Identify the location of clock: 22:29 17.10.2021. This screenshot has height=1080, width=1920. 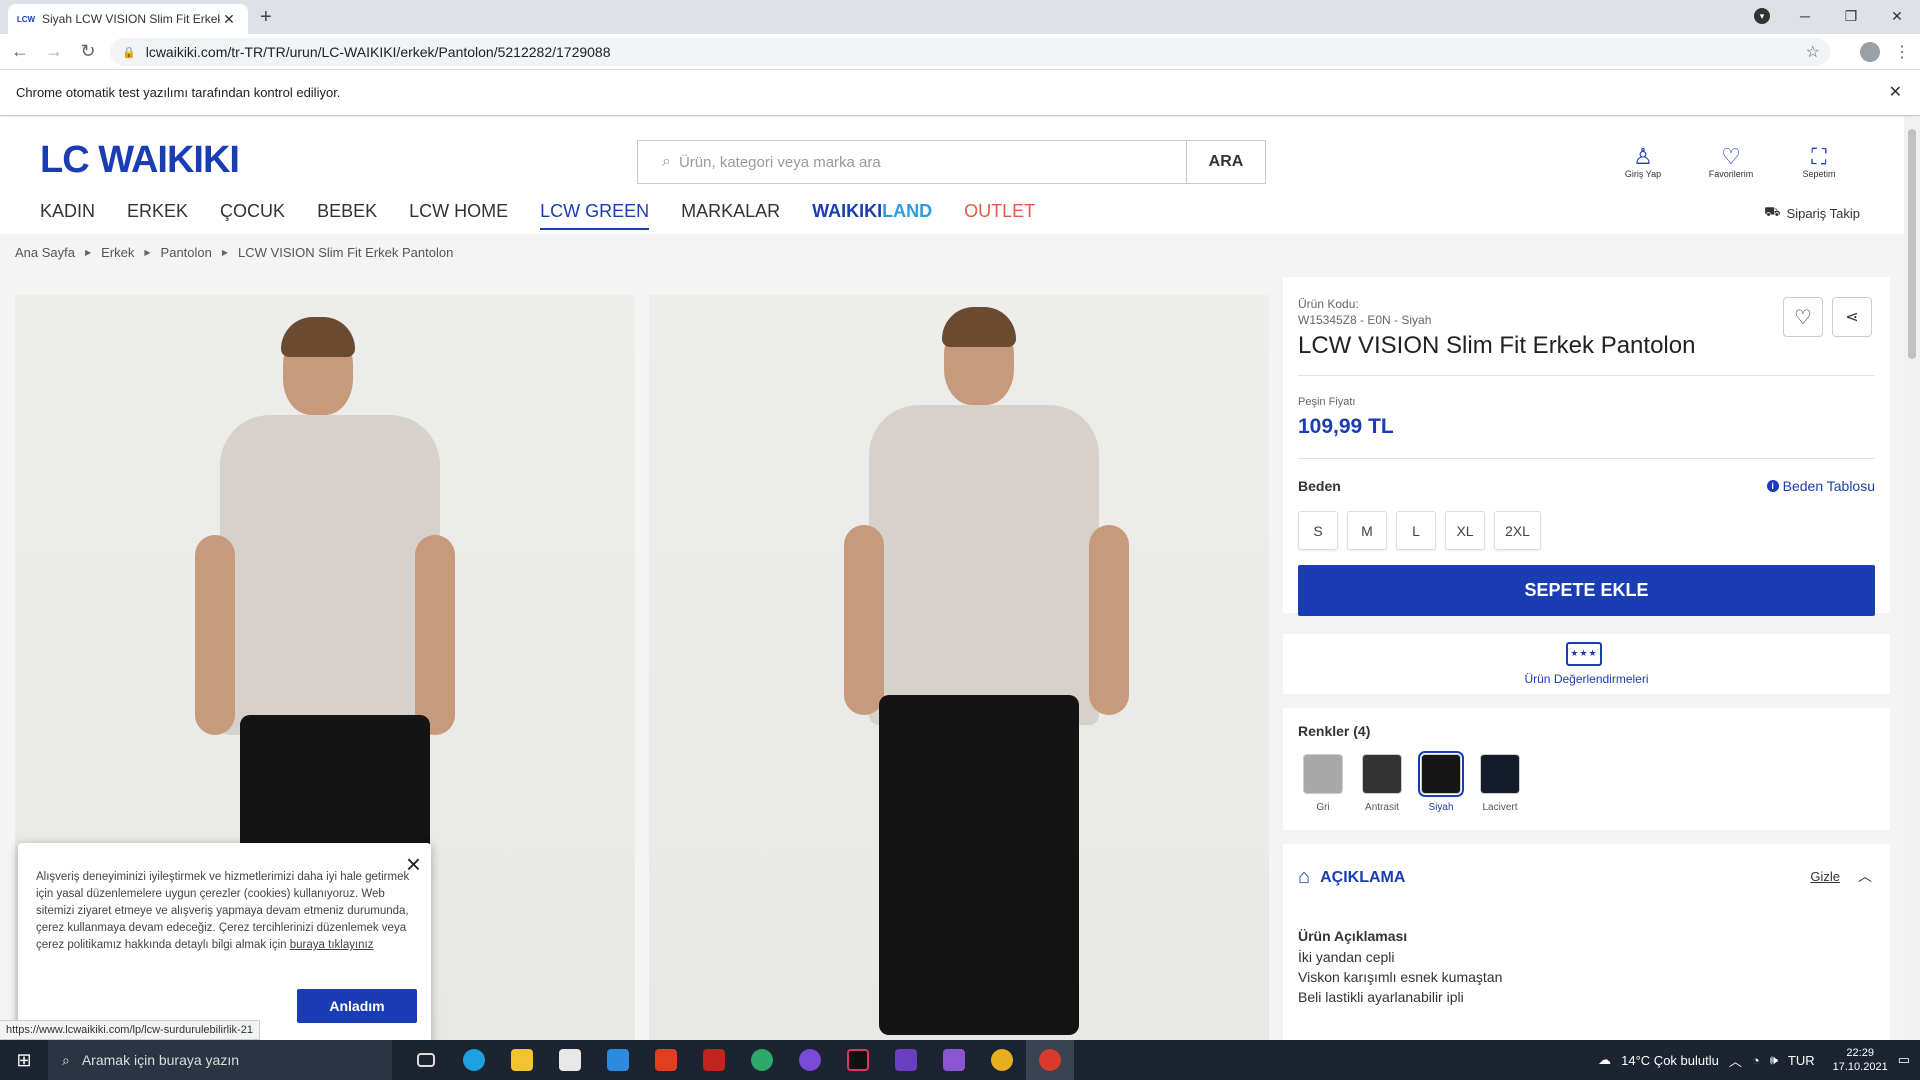
(1860, 1060).